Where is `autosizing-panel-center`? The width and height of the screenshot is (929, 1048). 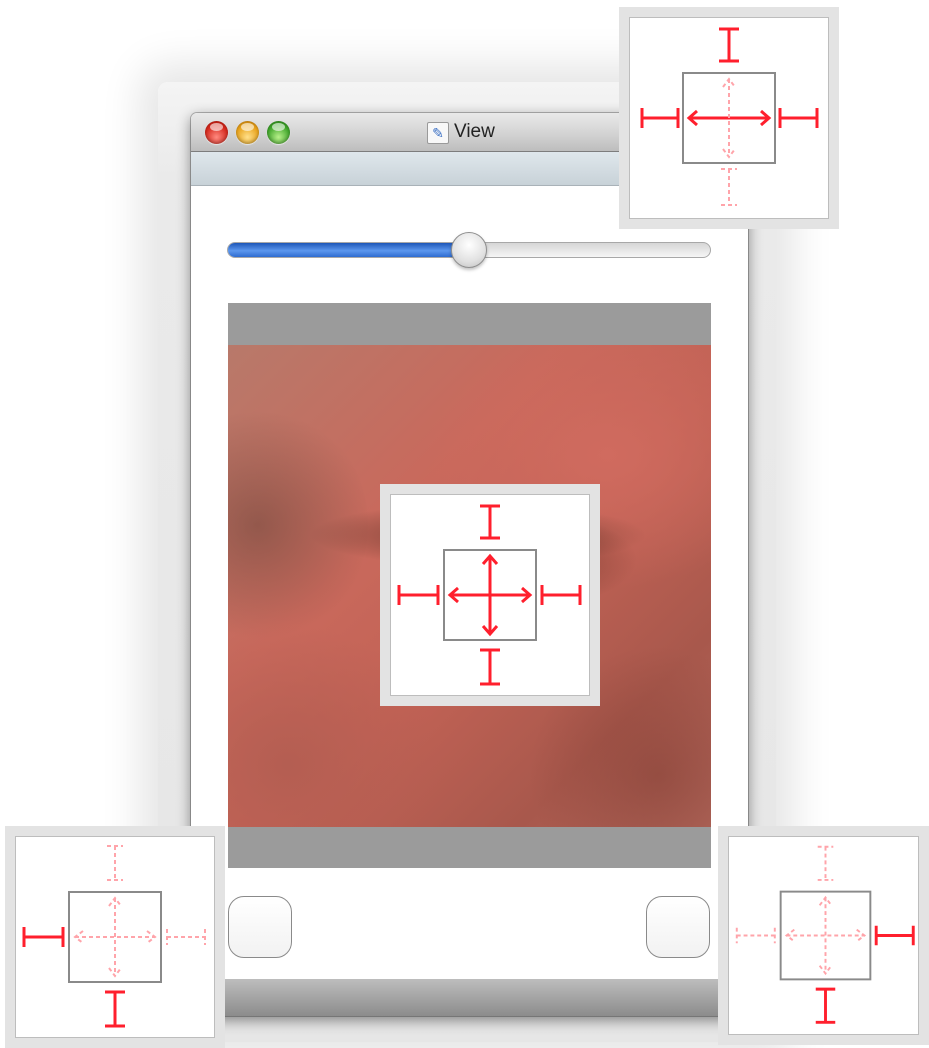 autosizing-panel-center is located at coordinates (490, 595).